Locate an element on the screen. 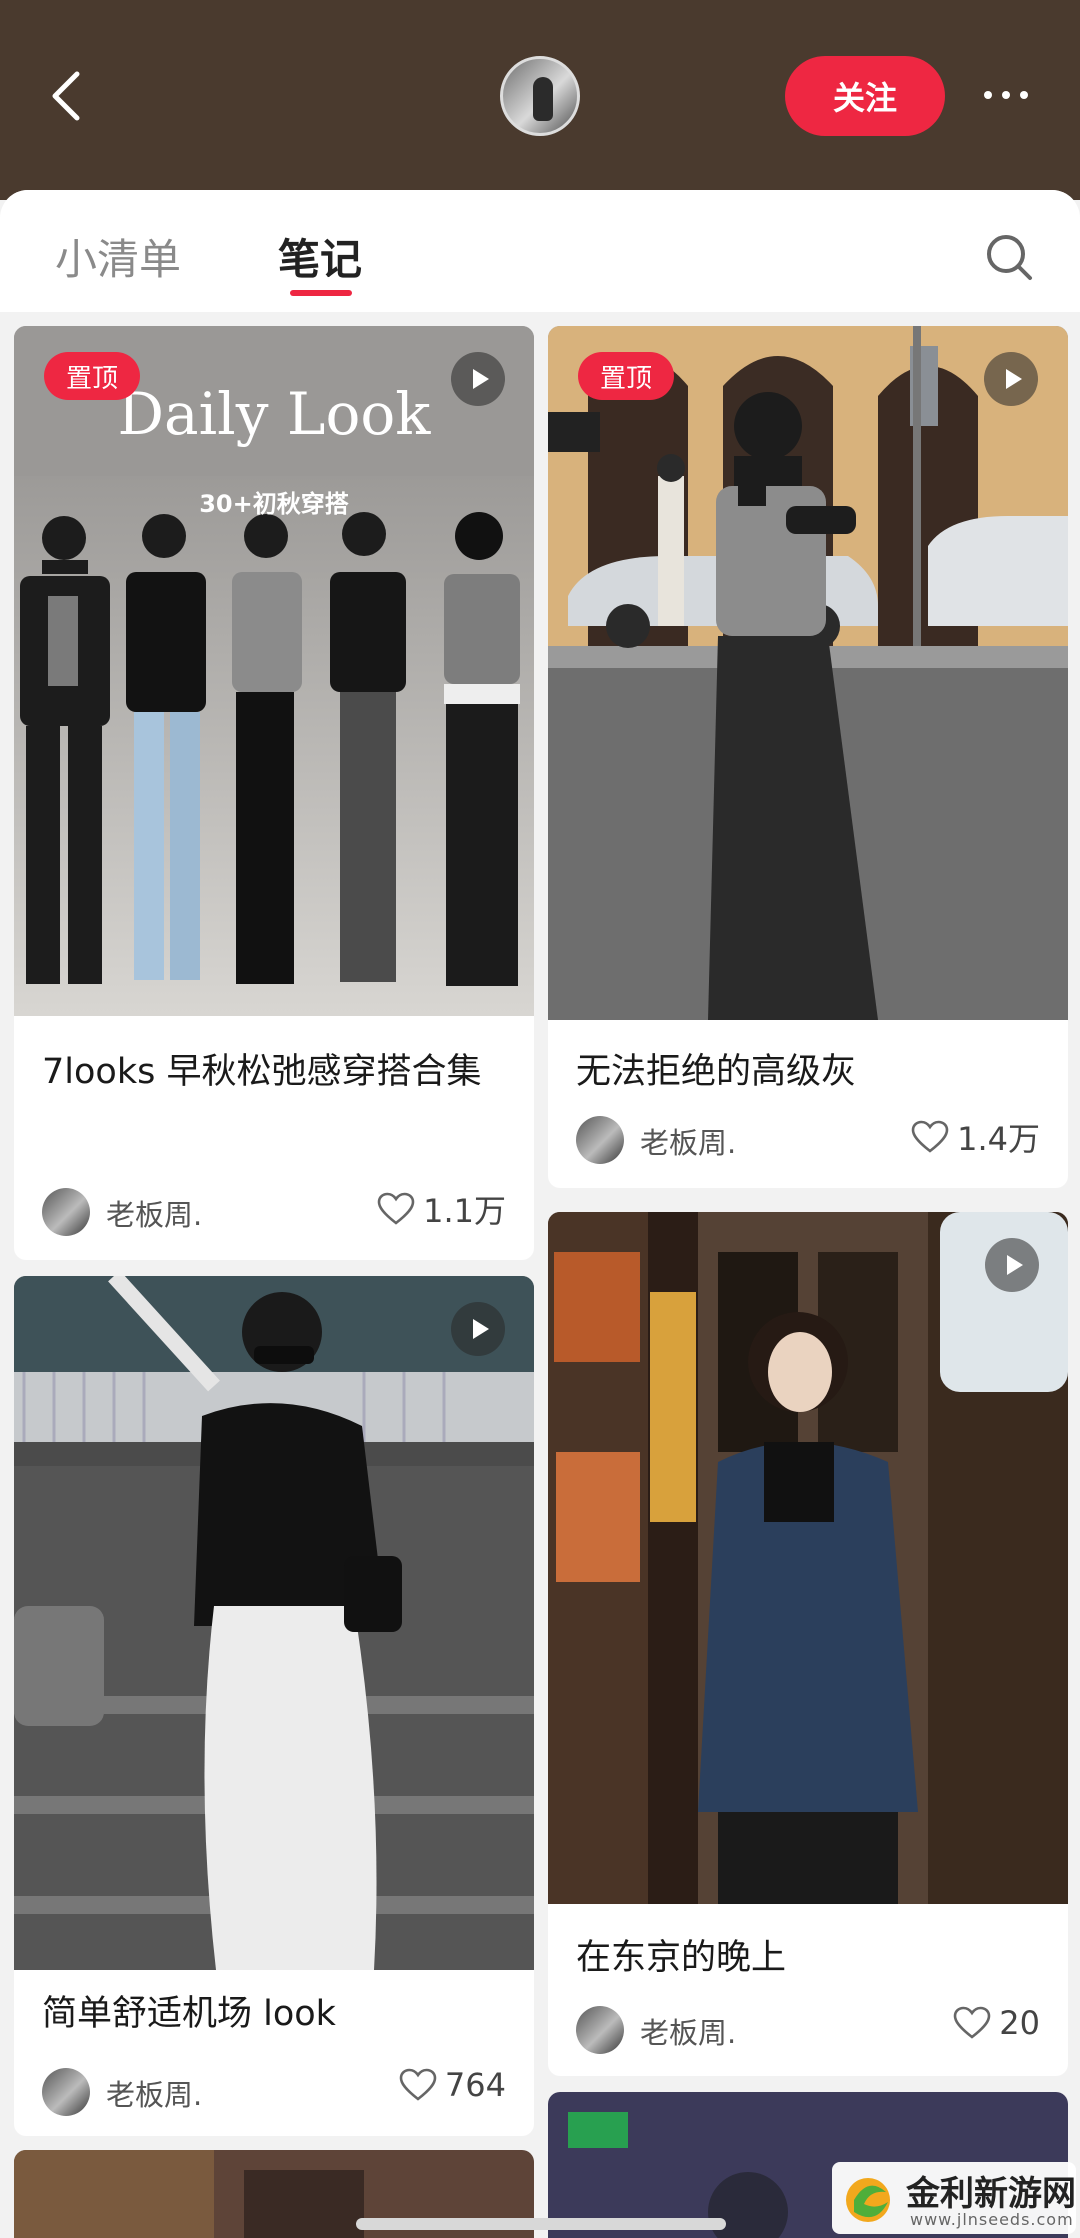 The width and height of the screenshot is (1080, 2238). follow-button: 关注 is located at coordinates (865, 96).